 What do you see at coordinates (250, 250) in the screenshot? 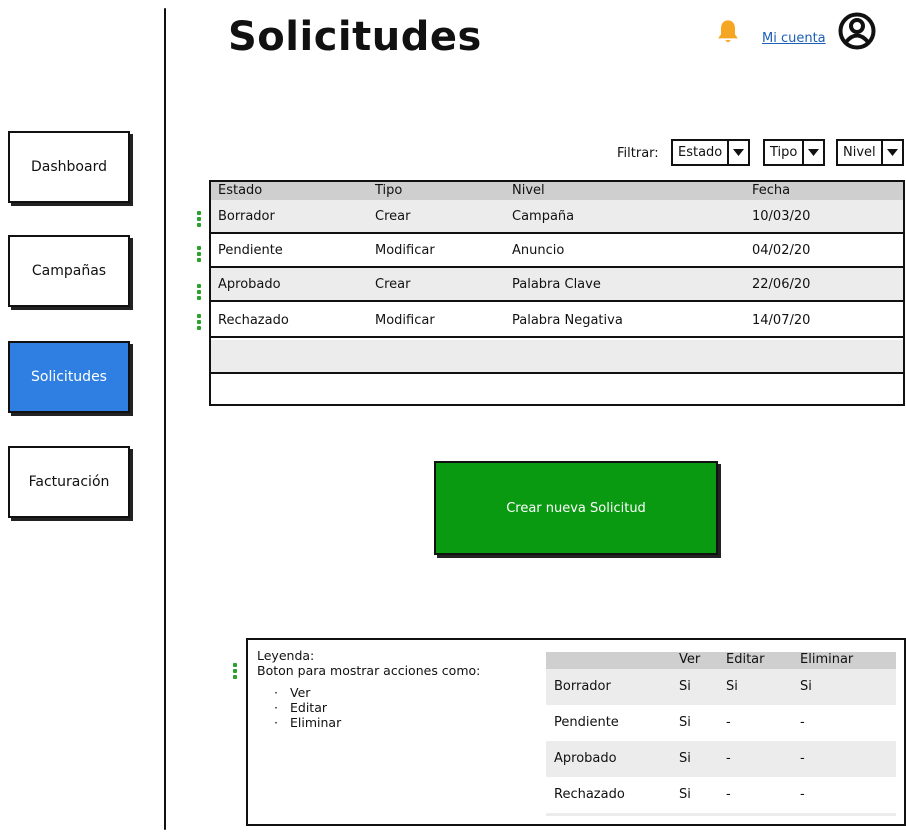
I see `cell-estado: Pendiente` at bounding box center [250, 250].